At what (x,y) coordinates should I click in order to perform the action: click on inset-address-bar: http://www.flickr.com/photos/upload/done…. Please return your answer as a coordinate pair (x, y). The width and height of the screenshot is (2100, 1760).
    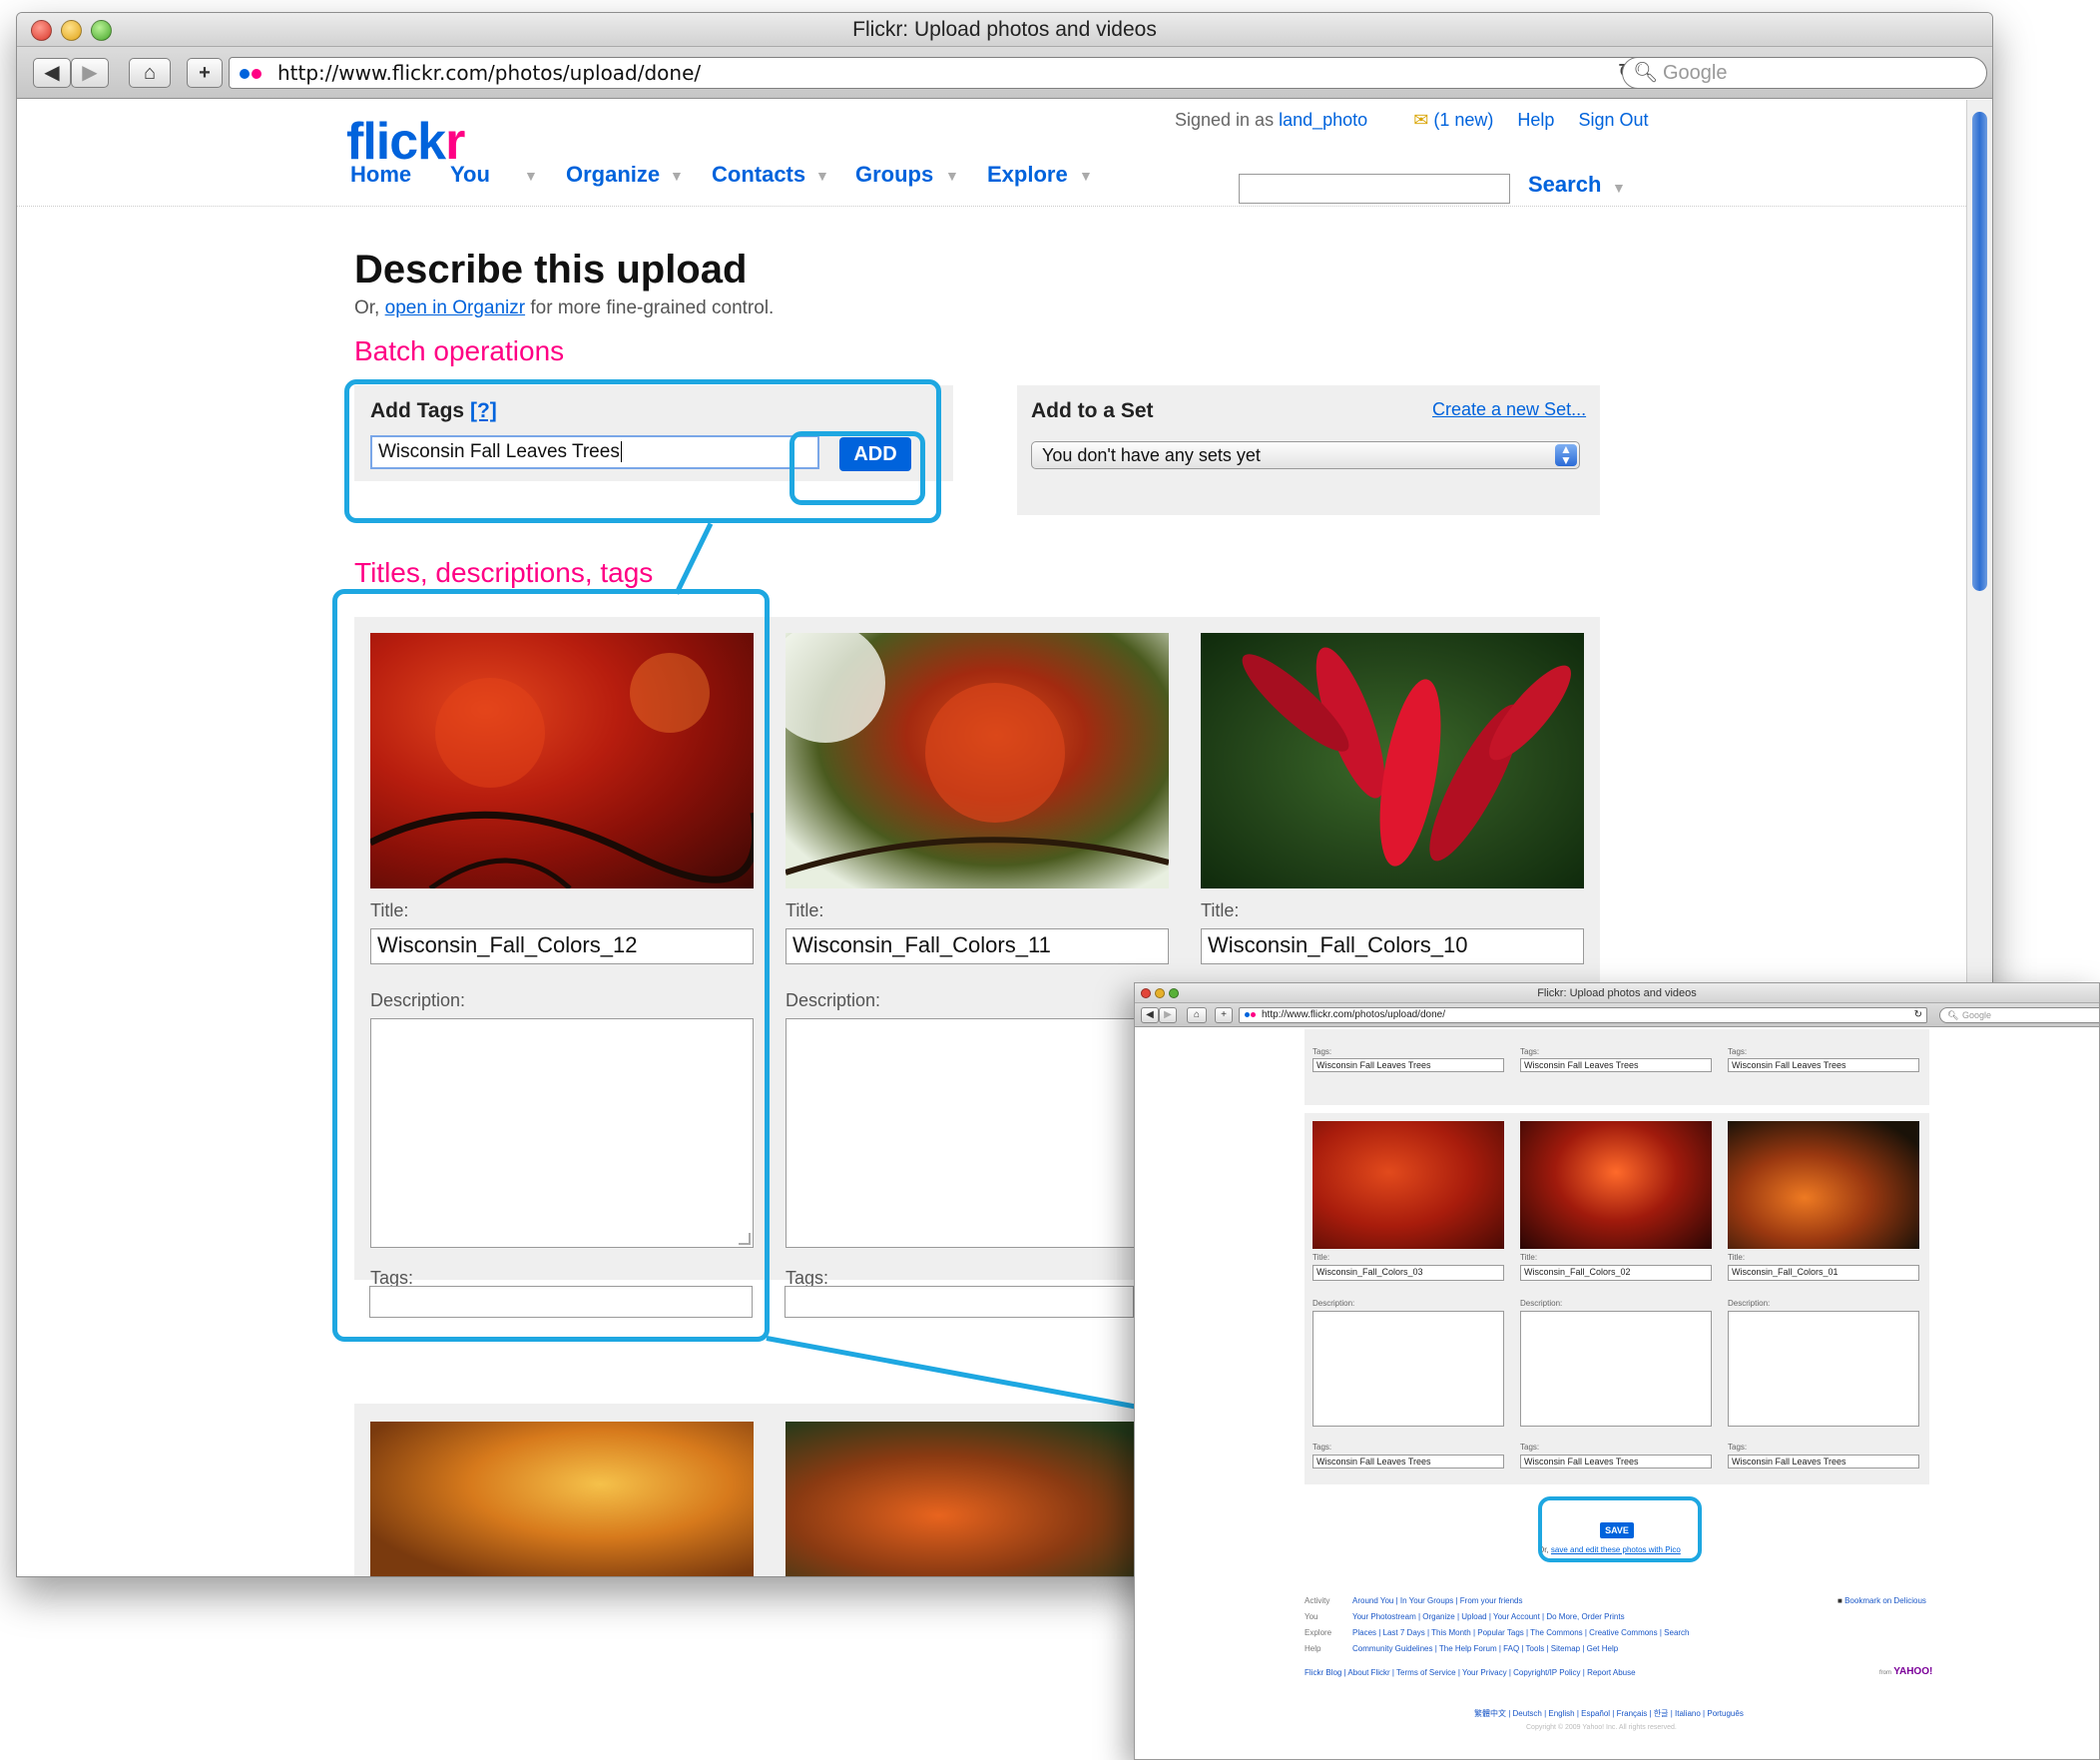
    Looking at the image, I should click on (1583, 1015).